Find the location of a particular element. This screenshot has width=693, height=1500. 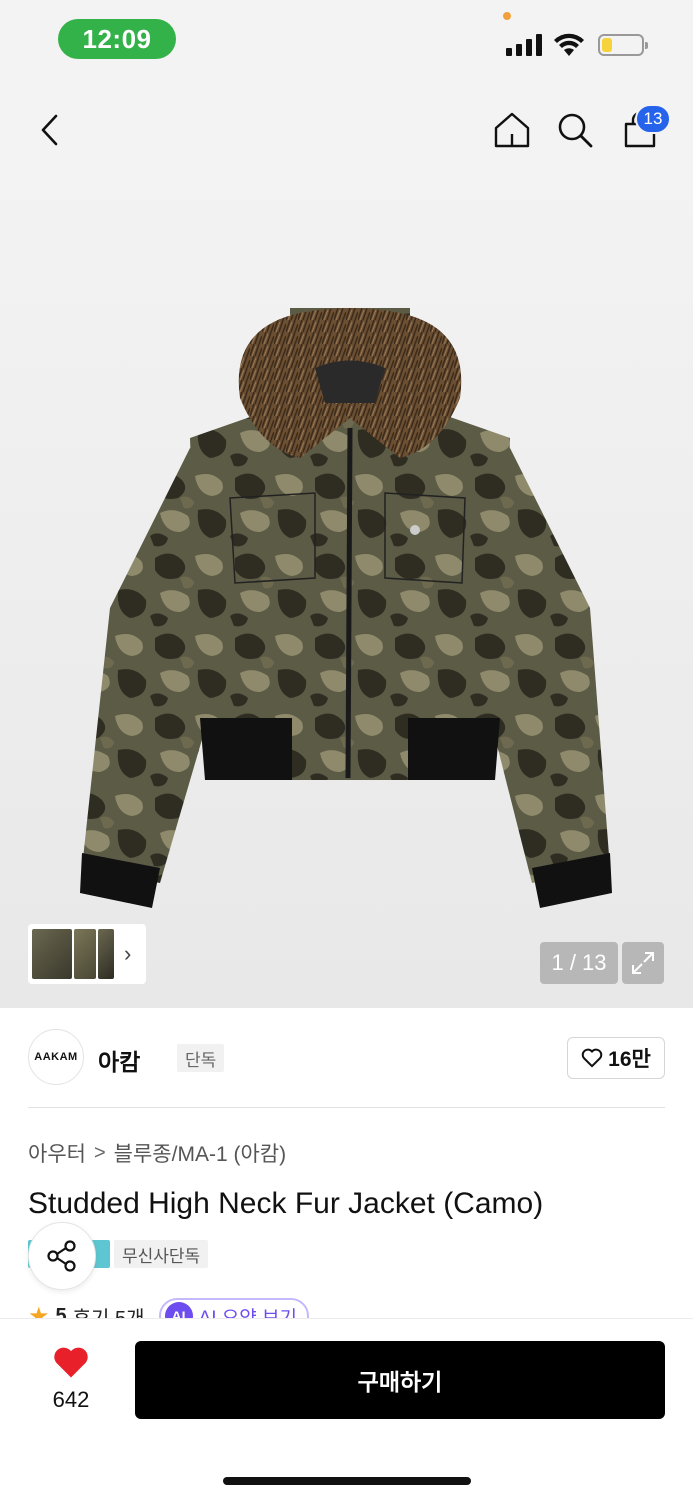

thumbnail-side is located at coordinates (85, 954).